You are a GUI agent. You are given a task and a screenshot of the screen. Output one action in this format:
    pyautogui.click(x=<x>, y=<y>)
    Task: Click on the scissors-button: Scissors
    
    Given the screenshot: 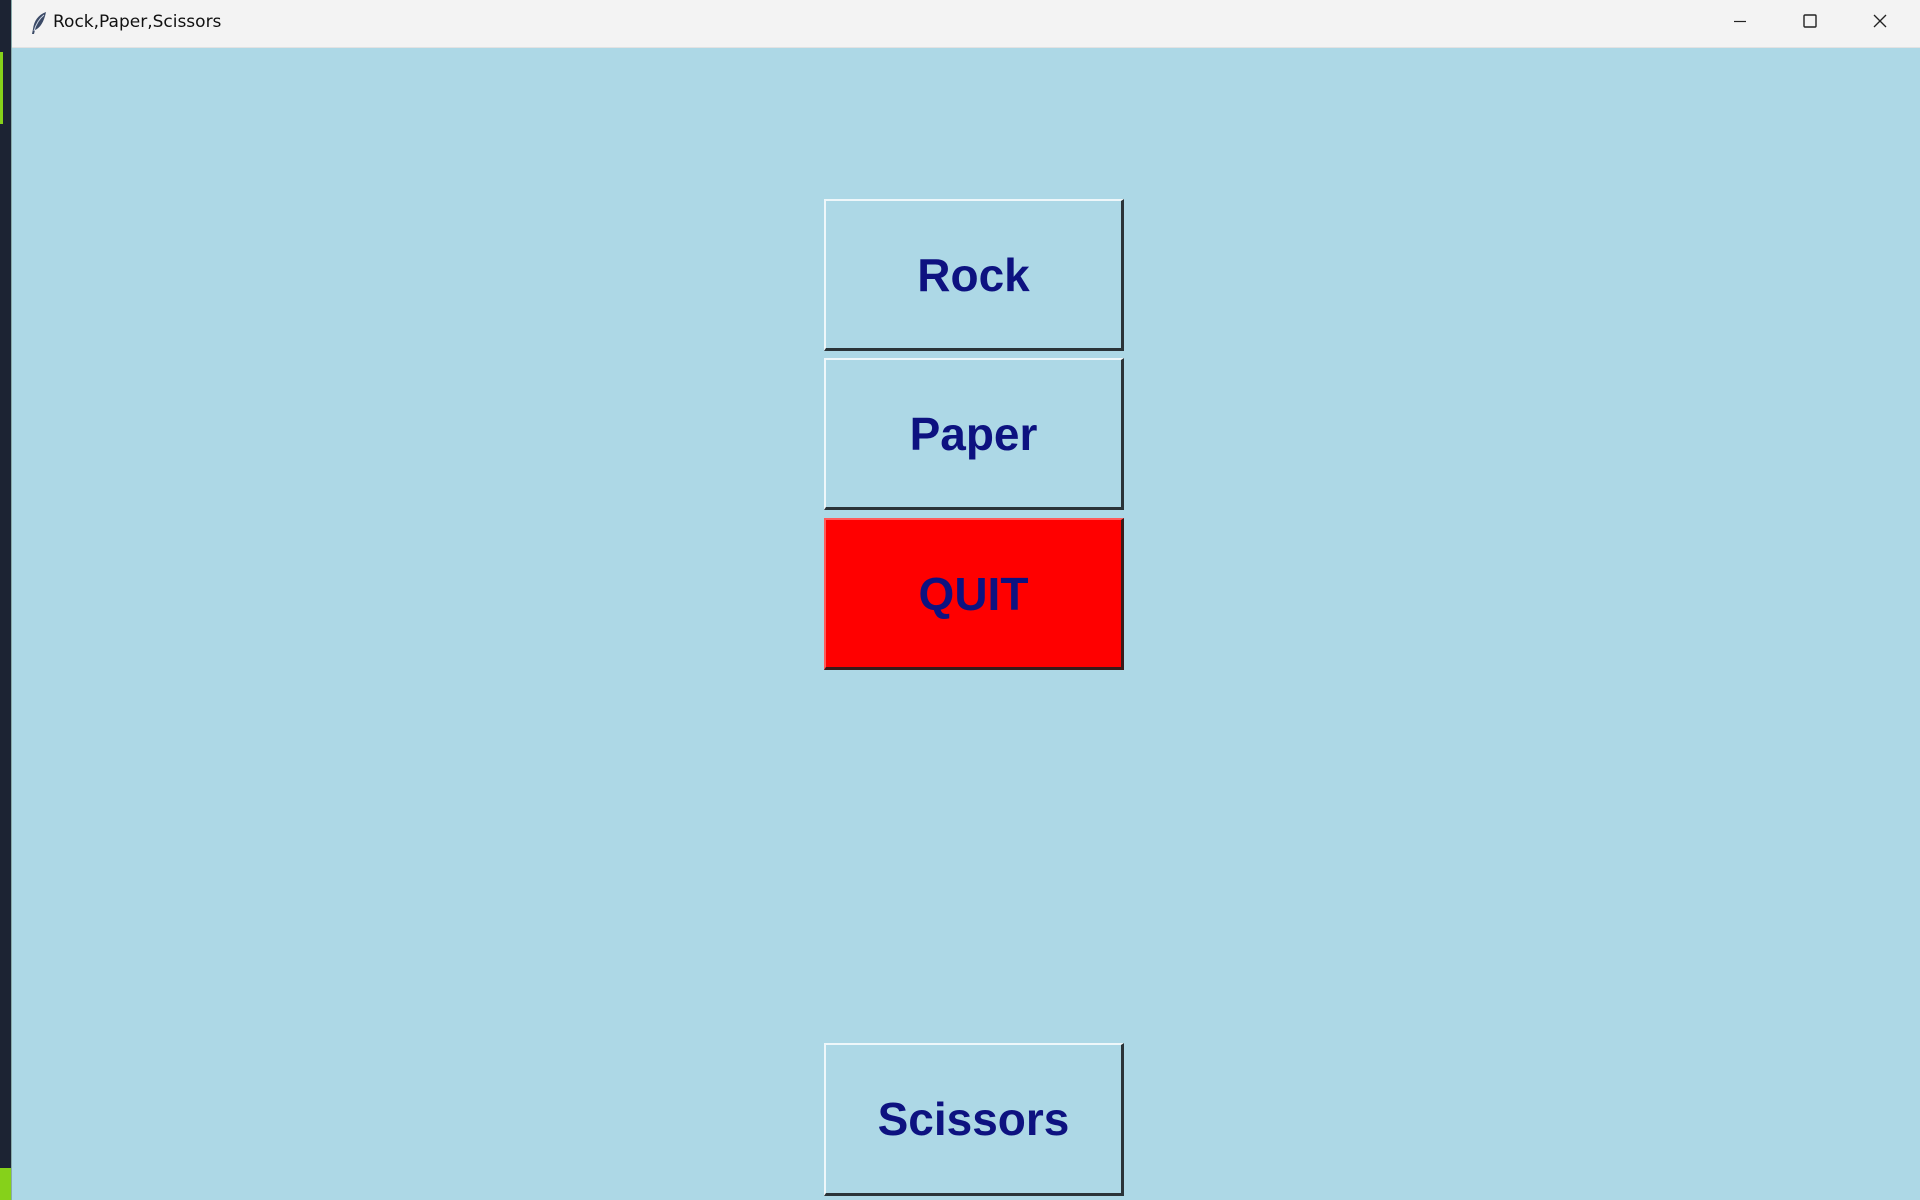 What is the action you would take?
    pyautogui.click(x=974, y=1119)
    